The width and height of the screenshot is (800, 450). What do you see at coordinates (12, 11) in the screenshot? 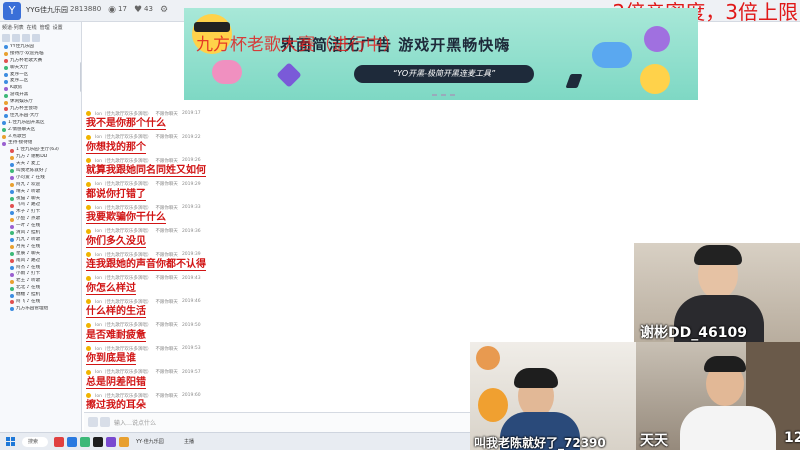
I see `app-logo-icon: Y` at bounding box center [12, 11].